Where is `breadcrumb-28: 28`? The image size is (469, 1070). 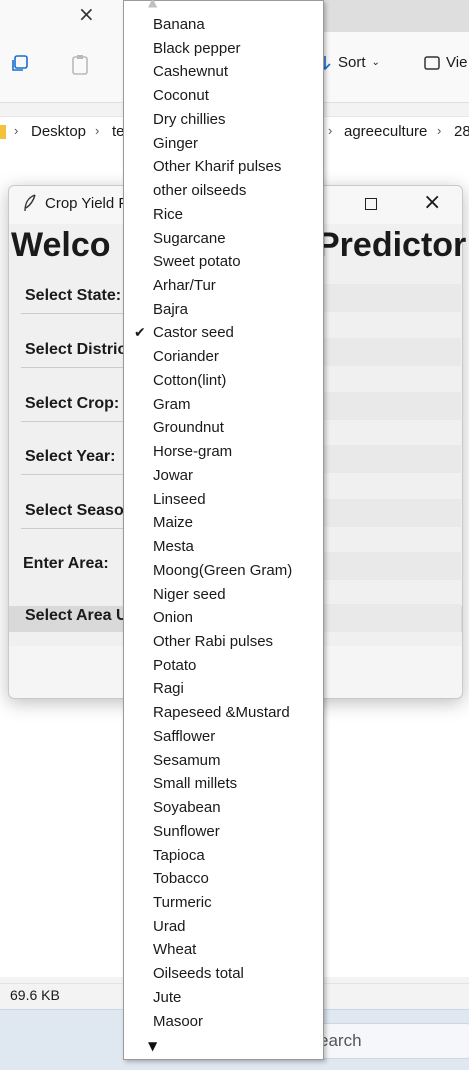
breadcrumb-28: 28 is located at coordinates (461, 131).